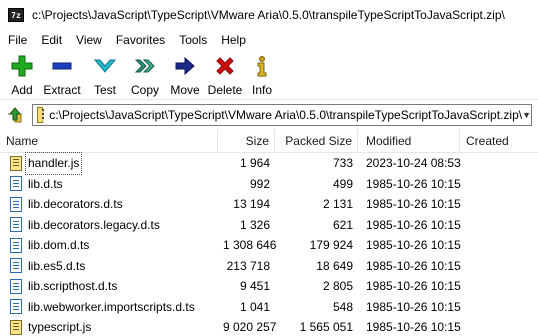 Image resolution: width=538 pixels, height=336 pixels. I want to click on file-name: lib.dom.d.ts, so click(59, 245).